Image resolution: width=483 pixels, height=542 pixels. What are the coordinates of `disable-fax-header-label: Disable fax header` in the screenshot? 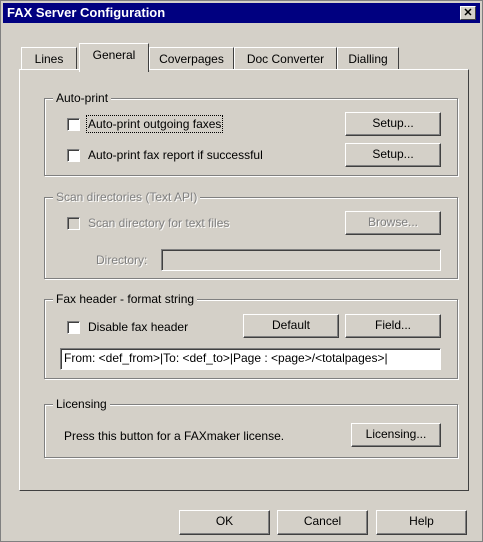 It's located at (138, 327).